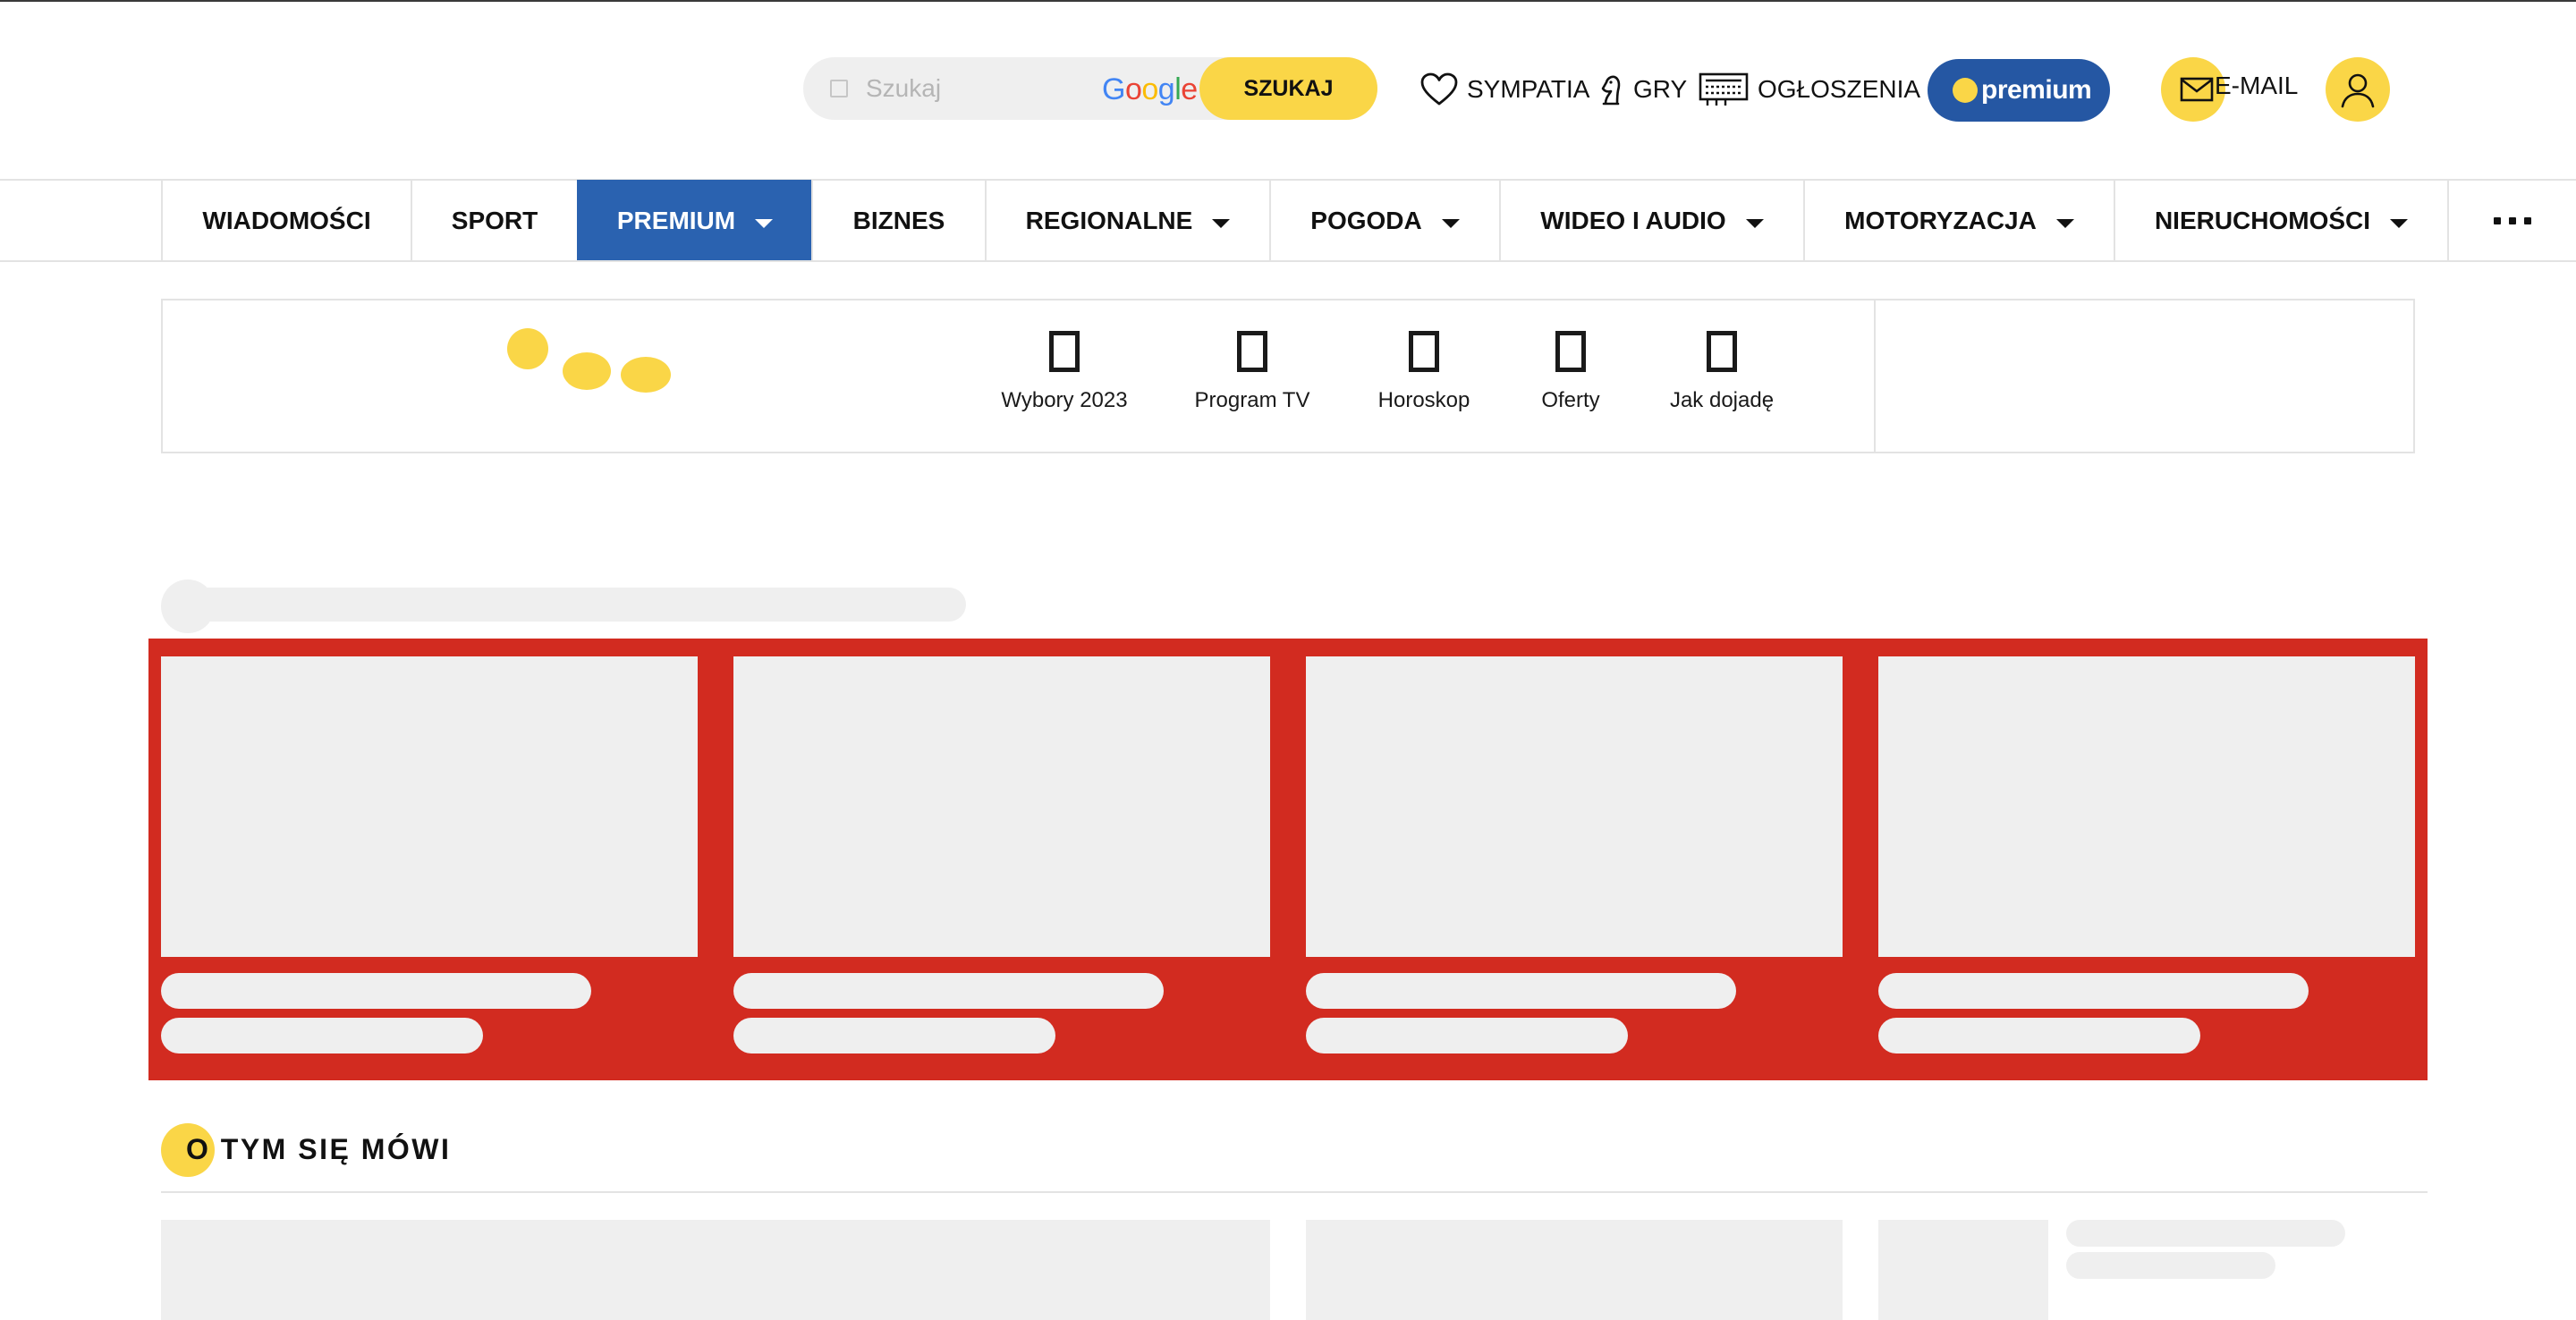  Describe the element at coordinates (1439, 89) in the screenshot. I see `heart-icon` at that location.